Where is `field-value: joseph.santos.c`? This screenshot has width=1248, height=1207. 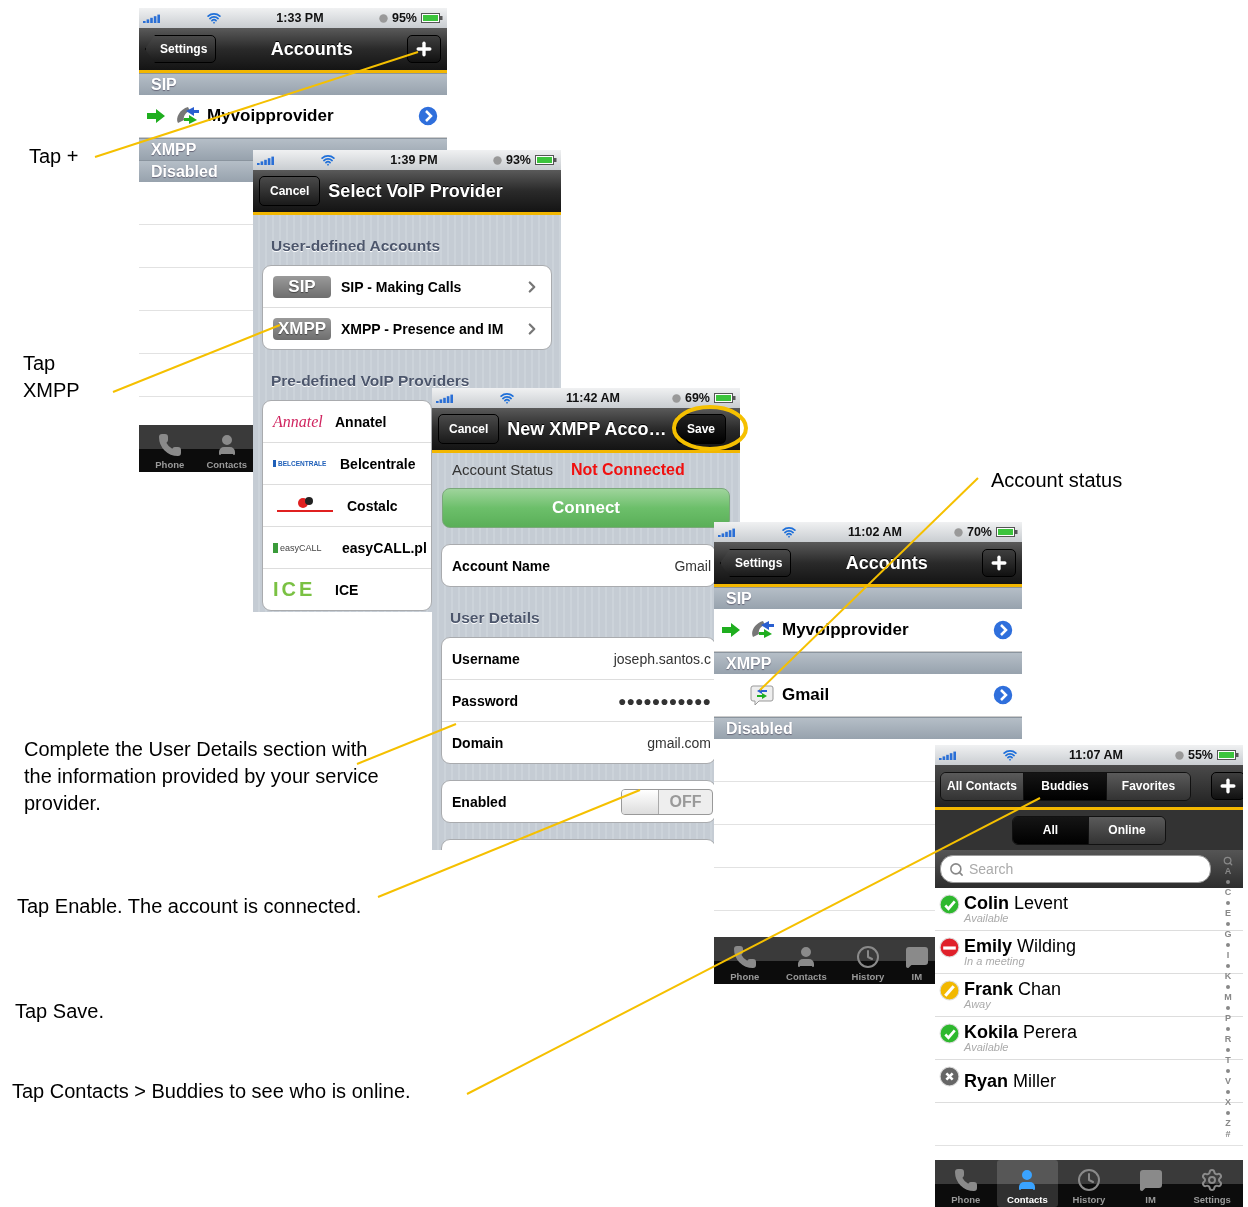
field-value: joseph.santos.c is located at coordinates (662, 658).